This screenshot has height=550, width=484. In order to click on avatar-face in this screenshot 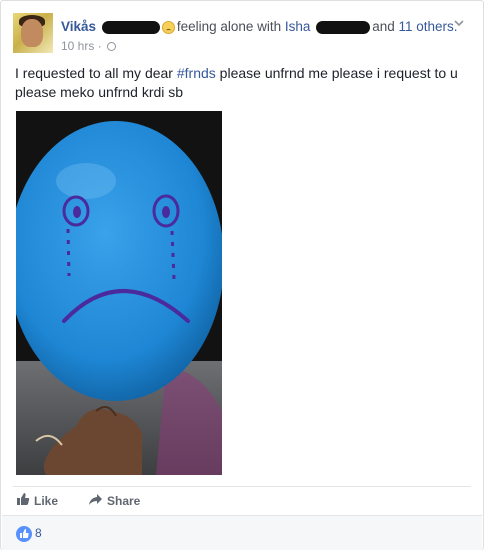, I will do `click(32, 33)`.